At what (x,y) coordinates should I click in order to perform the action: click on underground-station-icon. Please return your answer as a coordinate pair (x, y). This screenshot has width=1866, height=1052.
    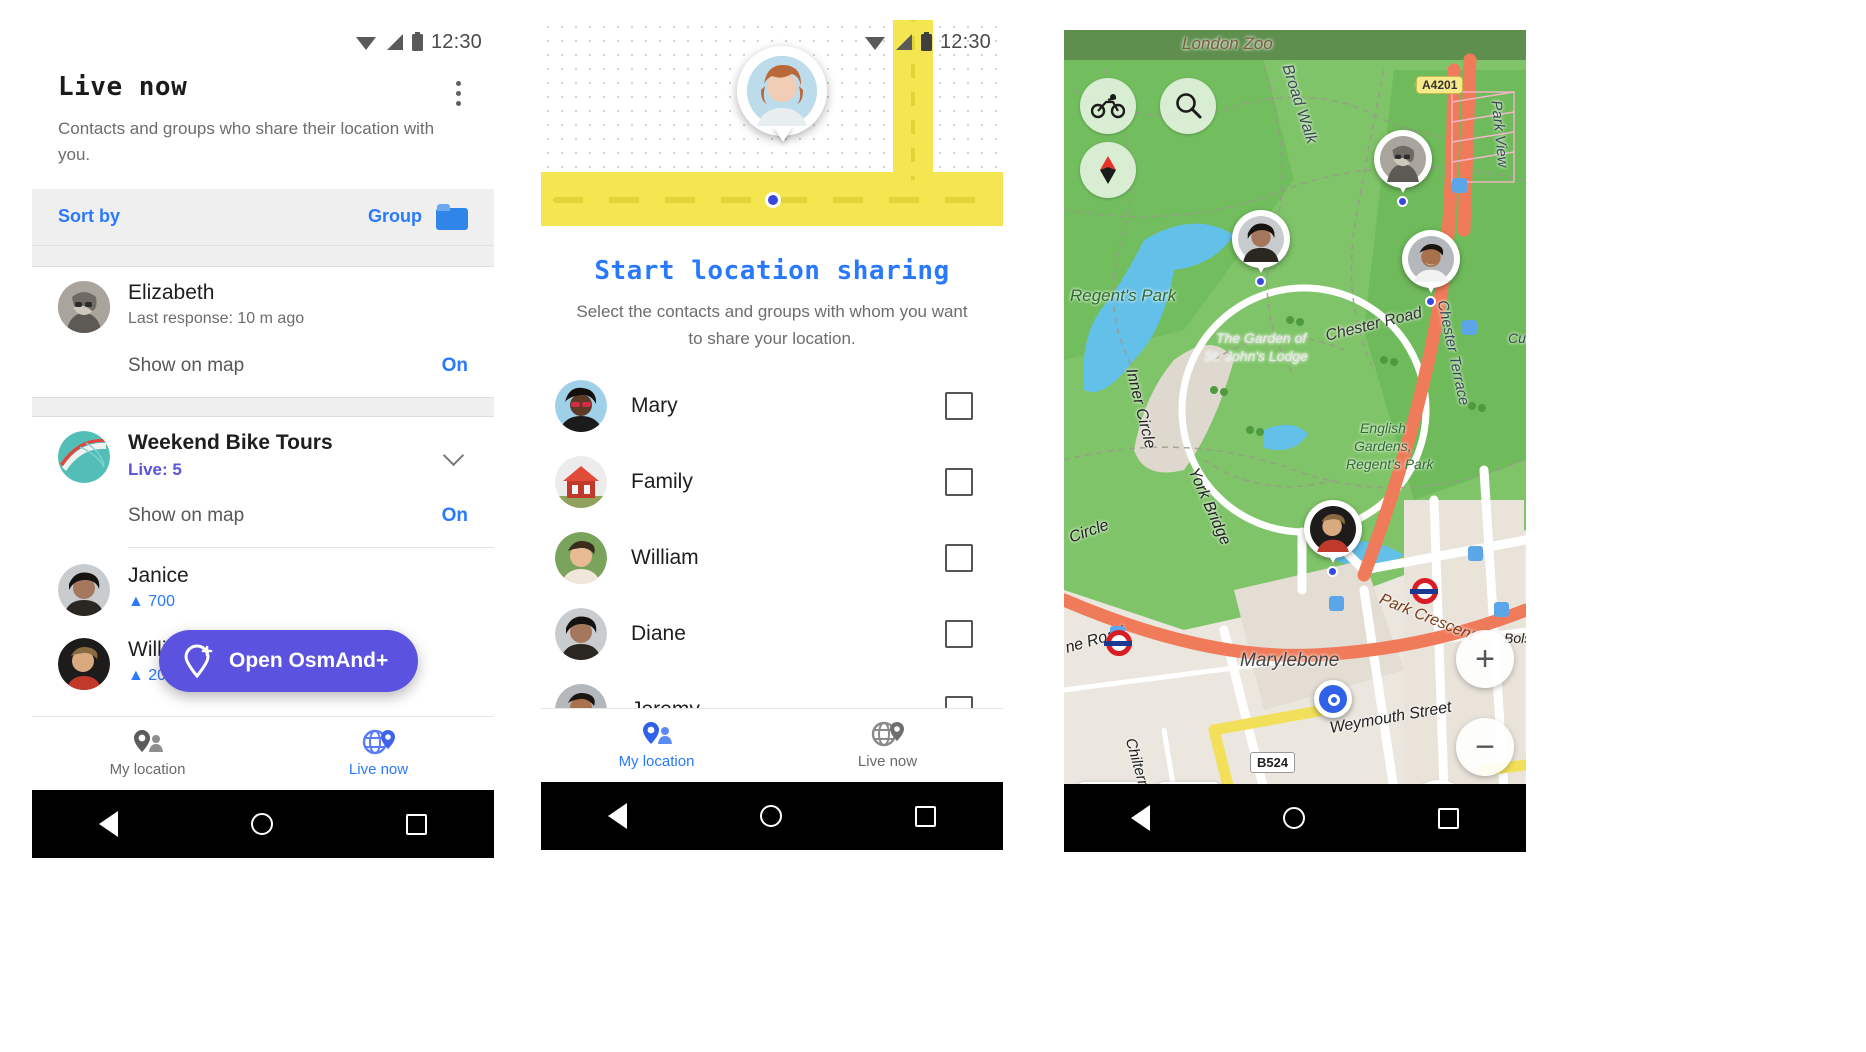
    Looking at the image, I should click on (1424, 591).